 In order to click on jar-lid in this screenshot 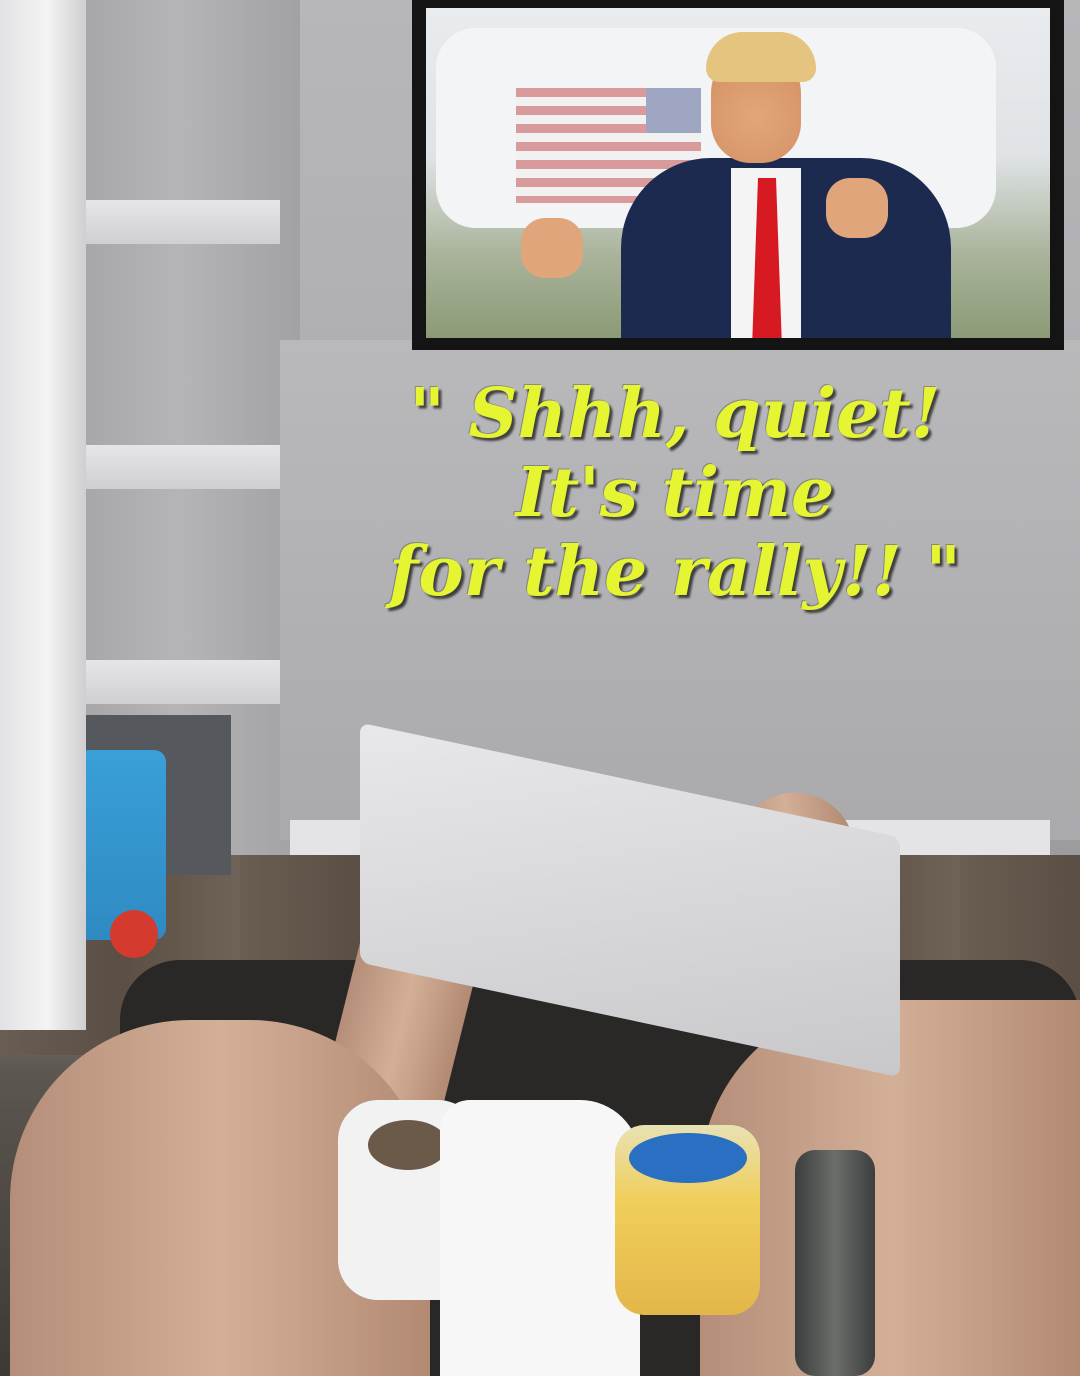, I will do `click(688, 1158)`.